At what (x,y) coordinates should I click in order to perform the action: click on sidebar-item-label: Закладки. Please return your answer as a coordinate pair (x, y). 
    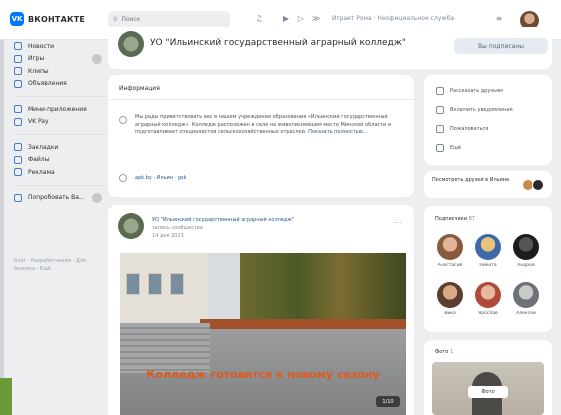
    Looking at the image, I should click on (43, 147).